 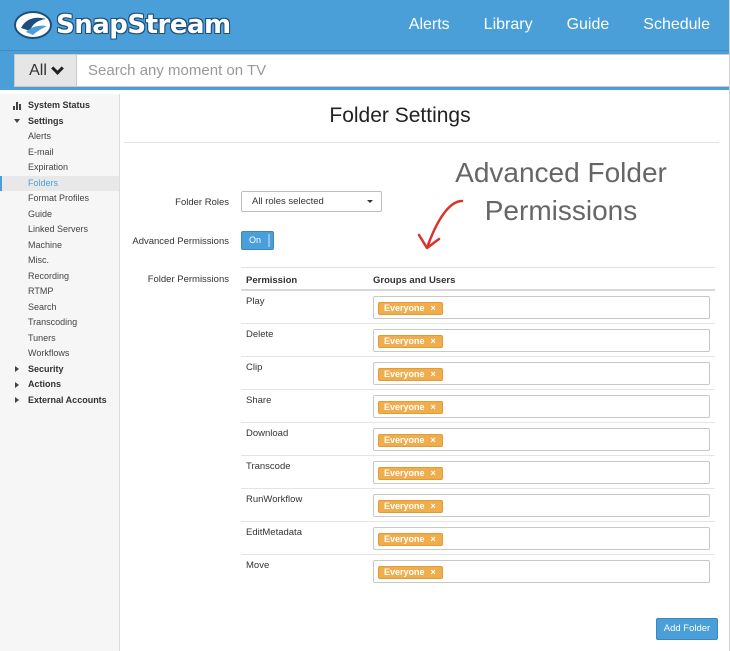 What do you see at coordinates (202, 202) in the screenshot?
I see `folder-roles-label: Folder Roles` at bounding box center [202, 202].